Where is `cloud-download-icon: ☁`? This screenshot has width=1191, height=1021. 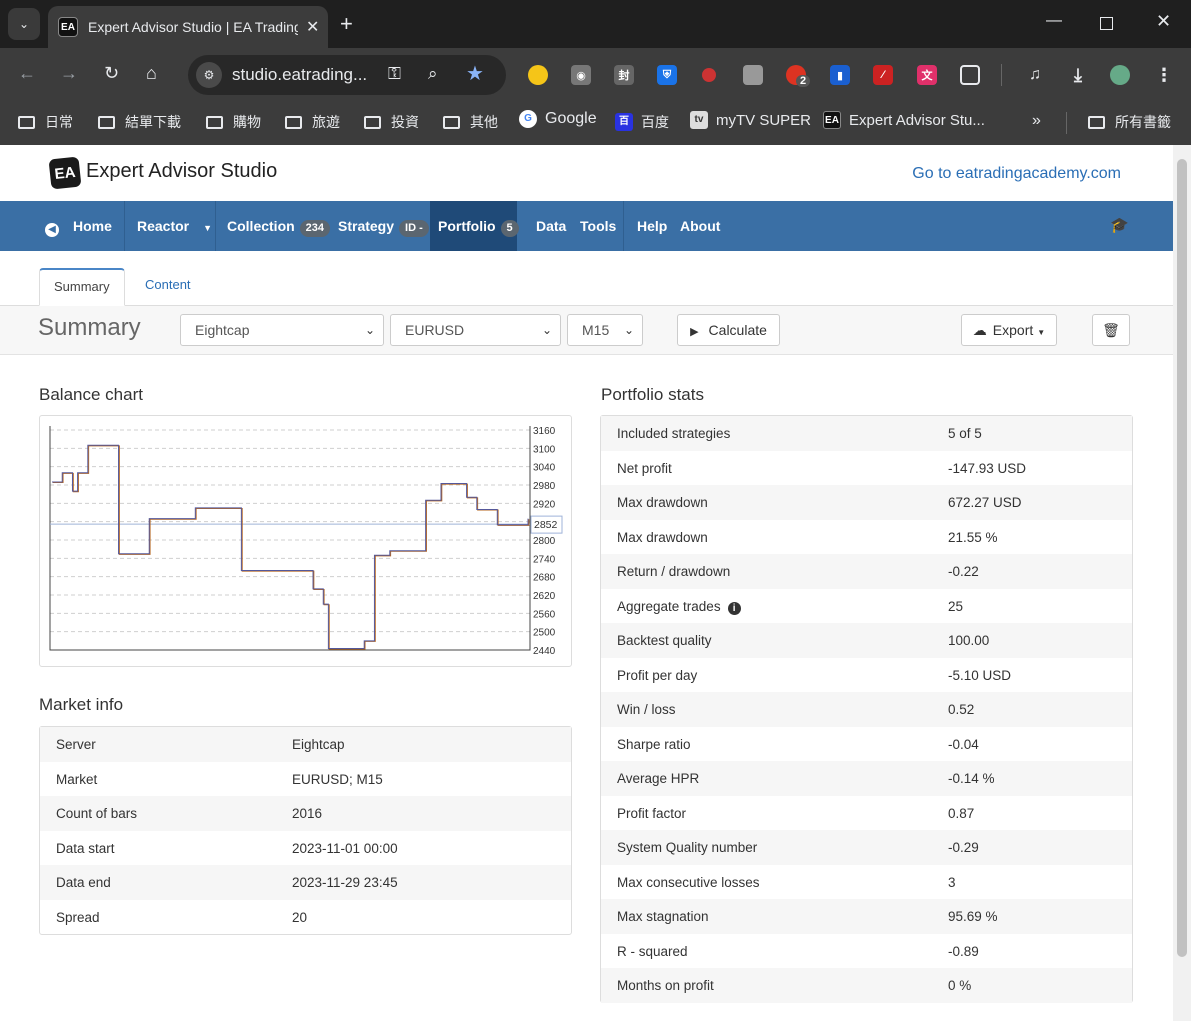
cloud-download-icon: ☁ is located at coordinates (979, 330).